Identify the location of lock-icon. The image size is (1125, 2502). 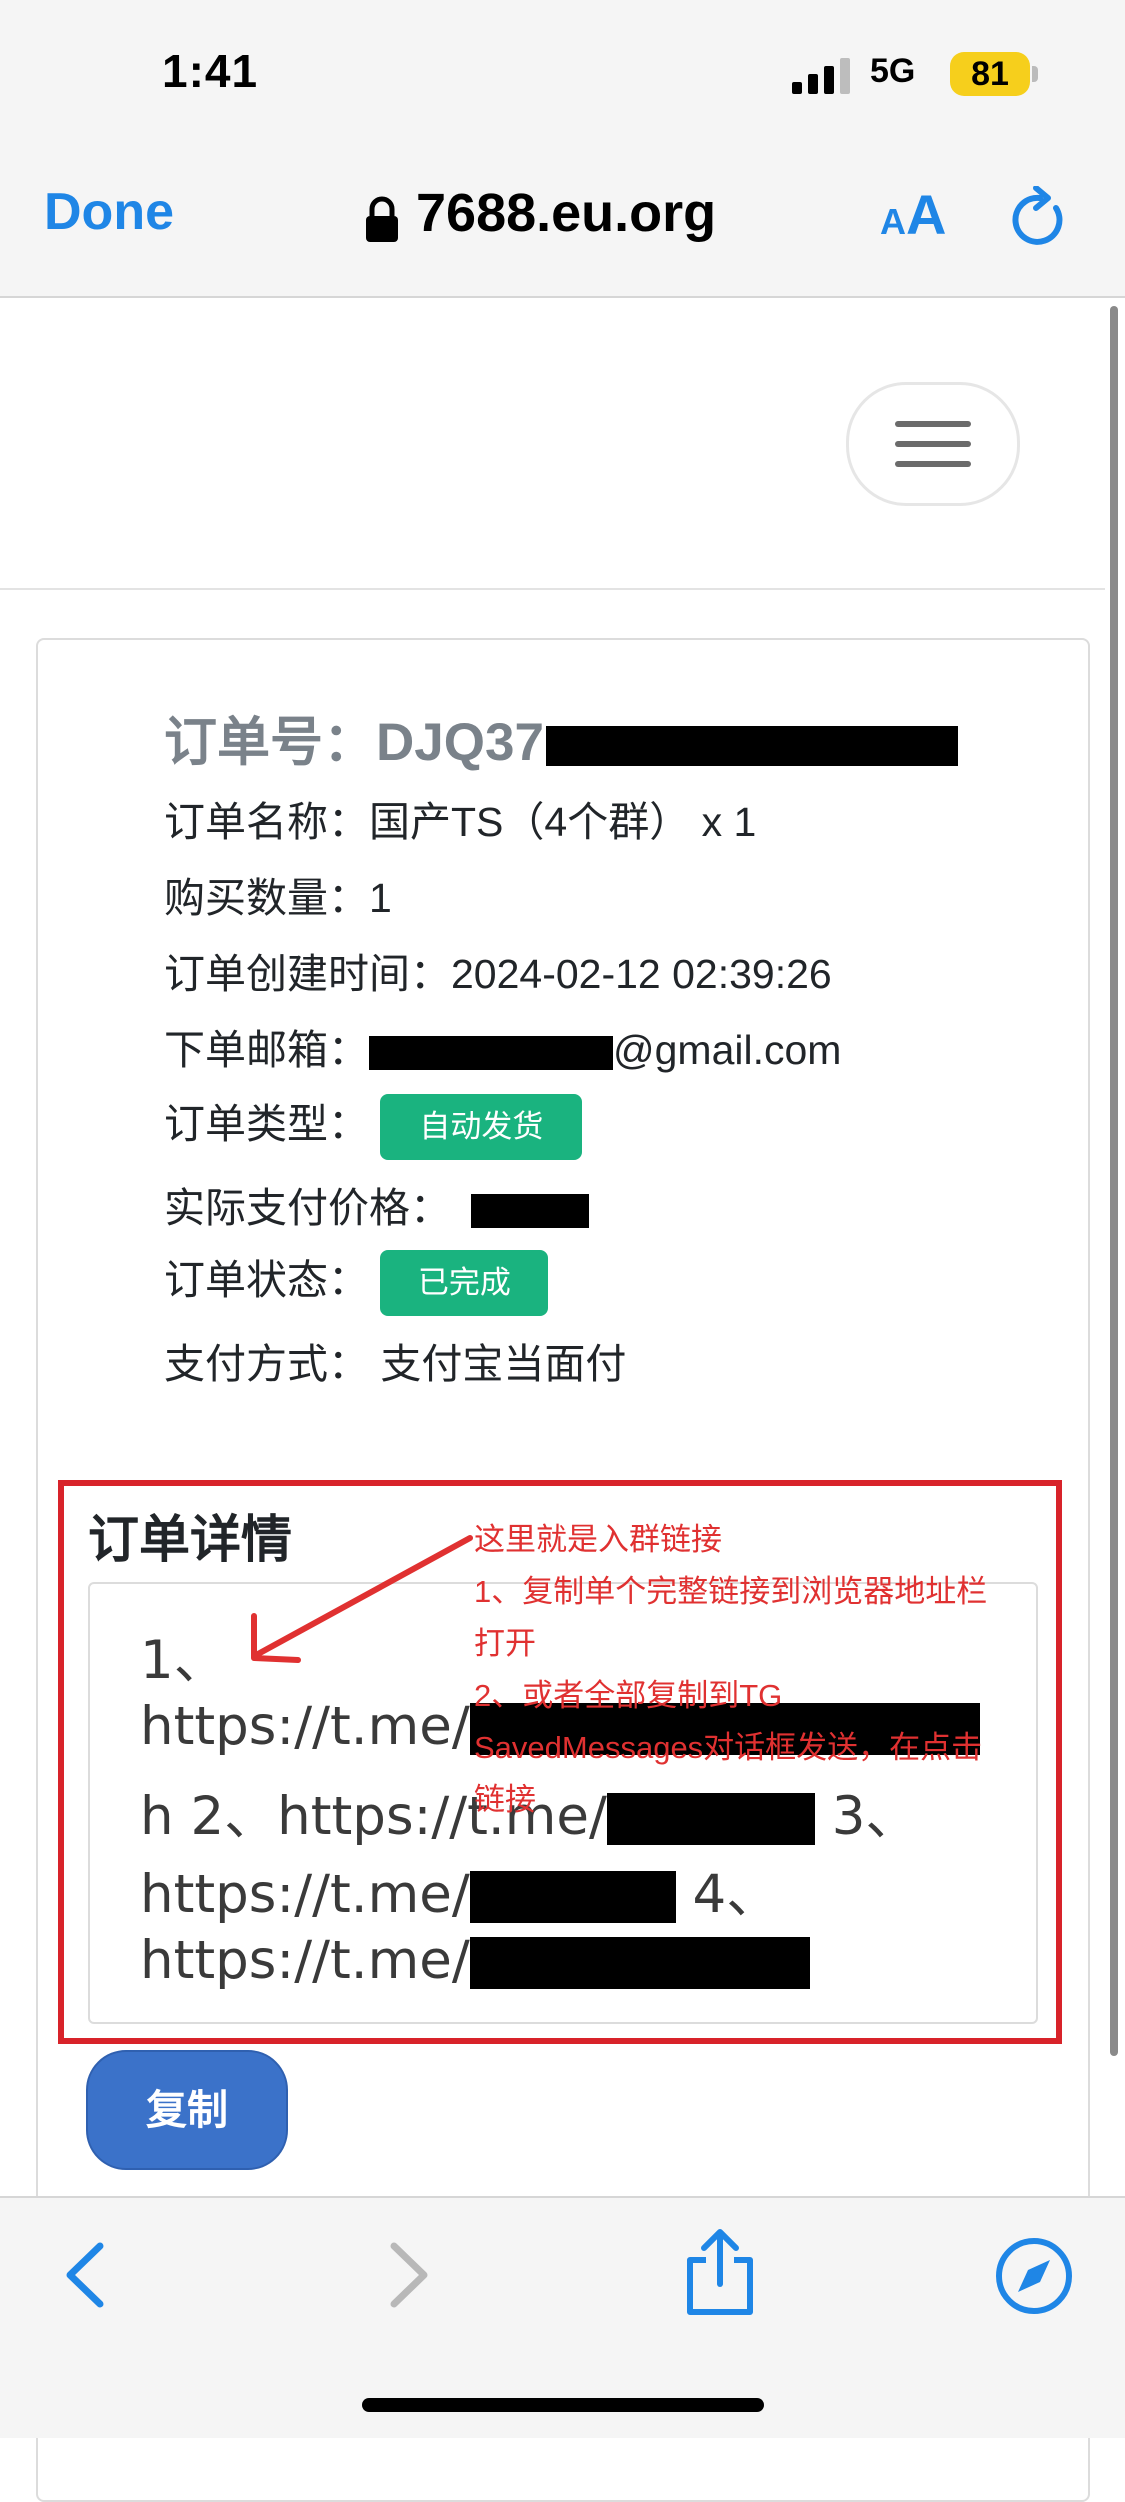
(382, 219).